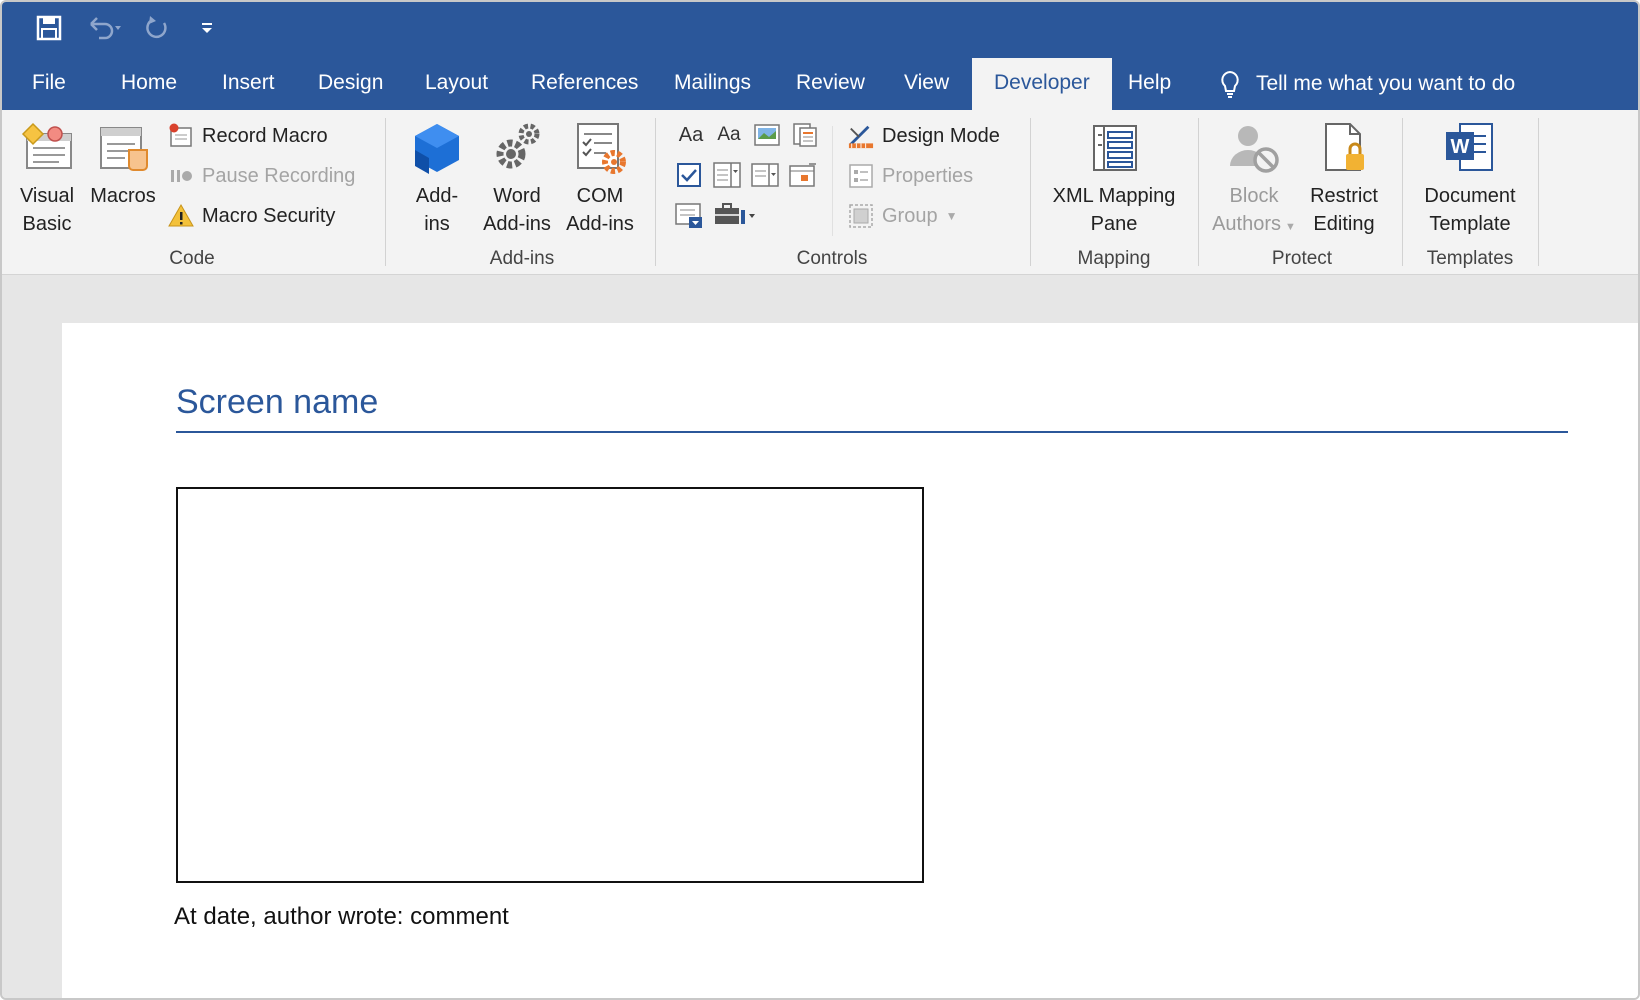 Image resolution: width=1640 pixels, height=1000 pixels. I want to click on tab-home: Home, so click(149, 84).